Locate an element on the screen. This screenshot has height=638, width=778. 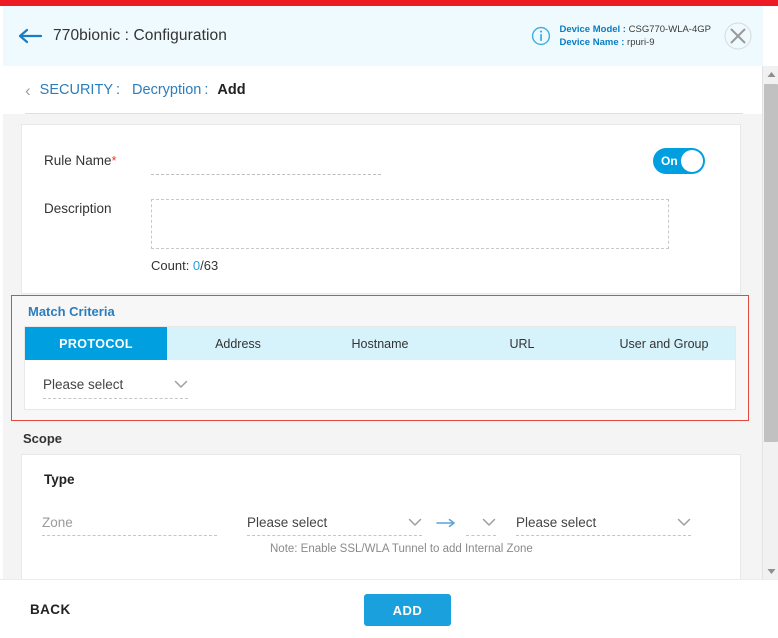
source-zone-select: Please select is located at coordinates (334, 523).